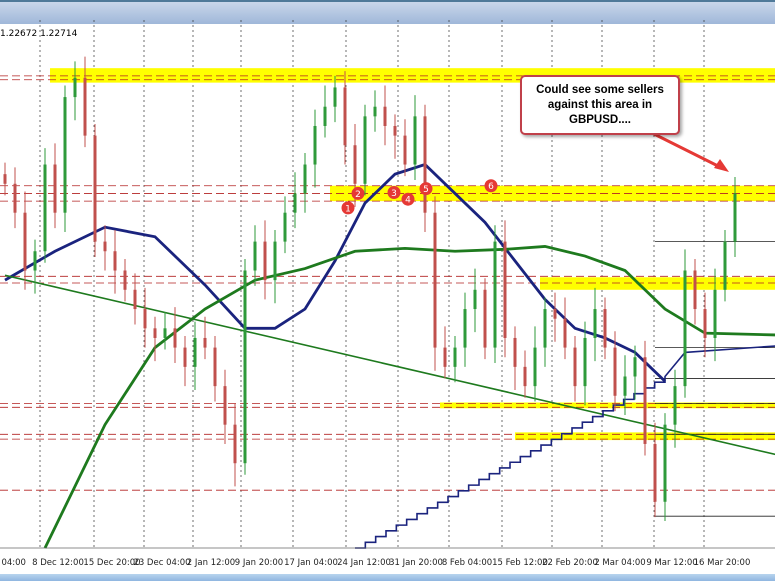  Describe the element at coordinates (426, 190) in the screenshot. I see `touch-marker-label: 5` at that location.